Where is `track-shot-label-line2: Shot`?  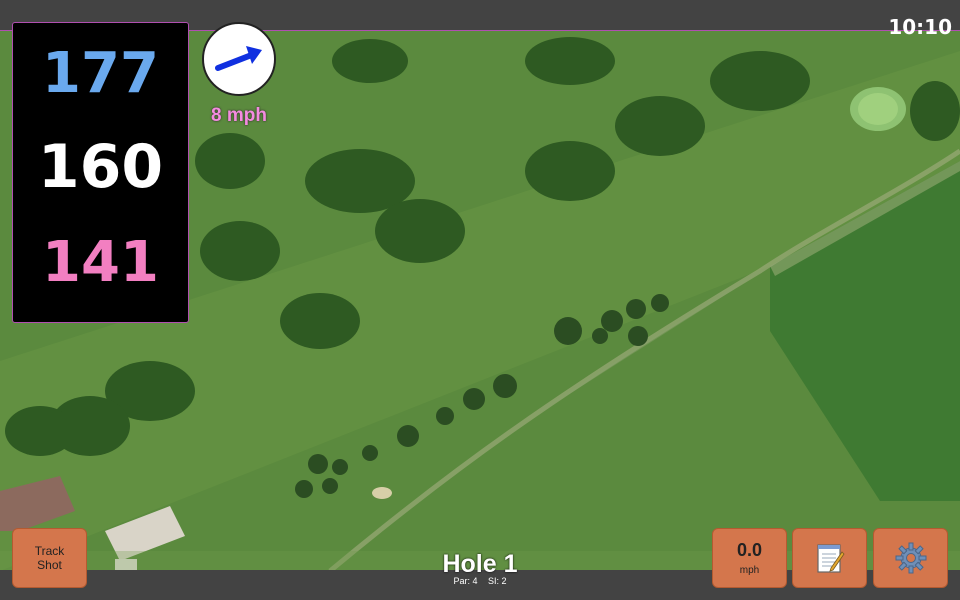
track-shot-label-line2: Shot is located at coordinates (49, 565).